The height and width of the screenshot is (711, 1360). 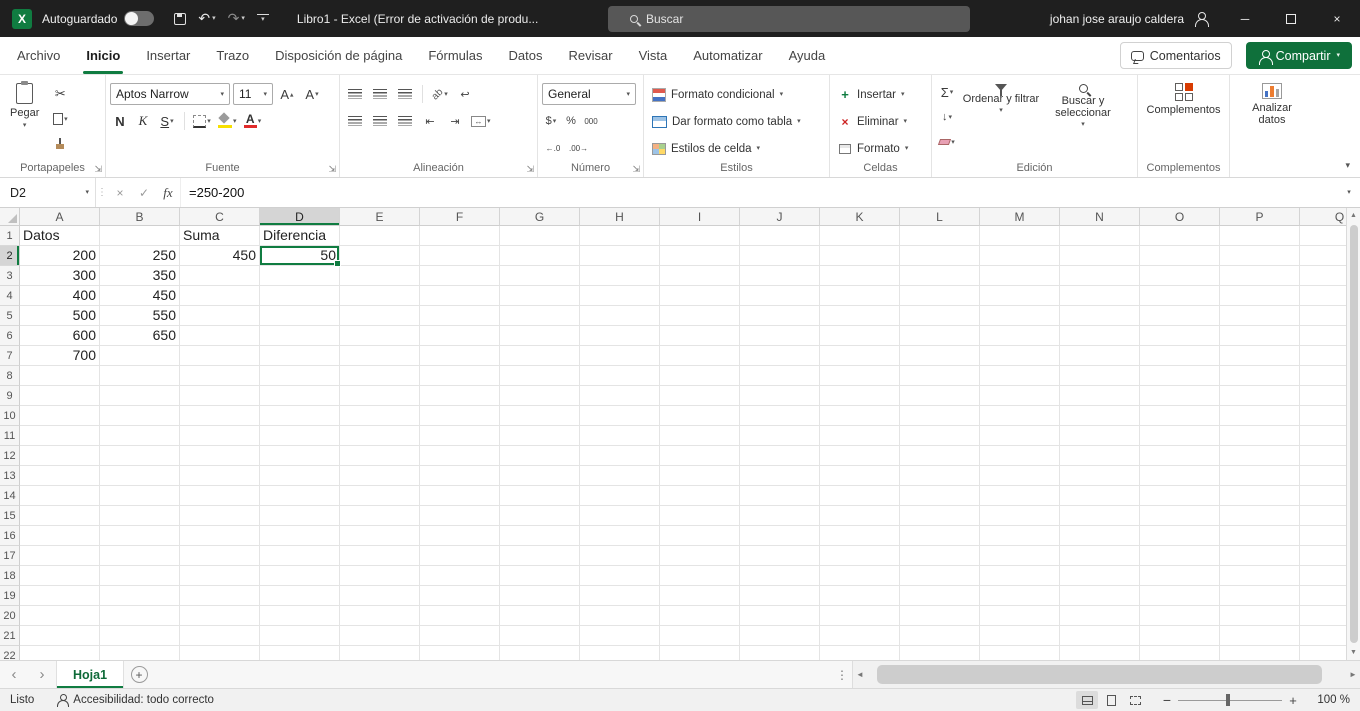 What do you see at coordinates (60, 616) in the screenshot?
I see `cell-A20` at bounding box center [60, 616].